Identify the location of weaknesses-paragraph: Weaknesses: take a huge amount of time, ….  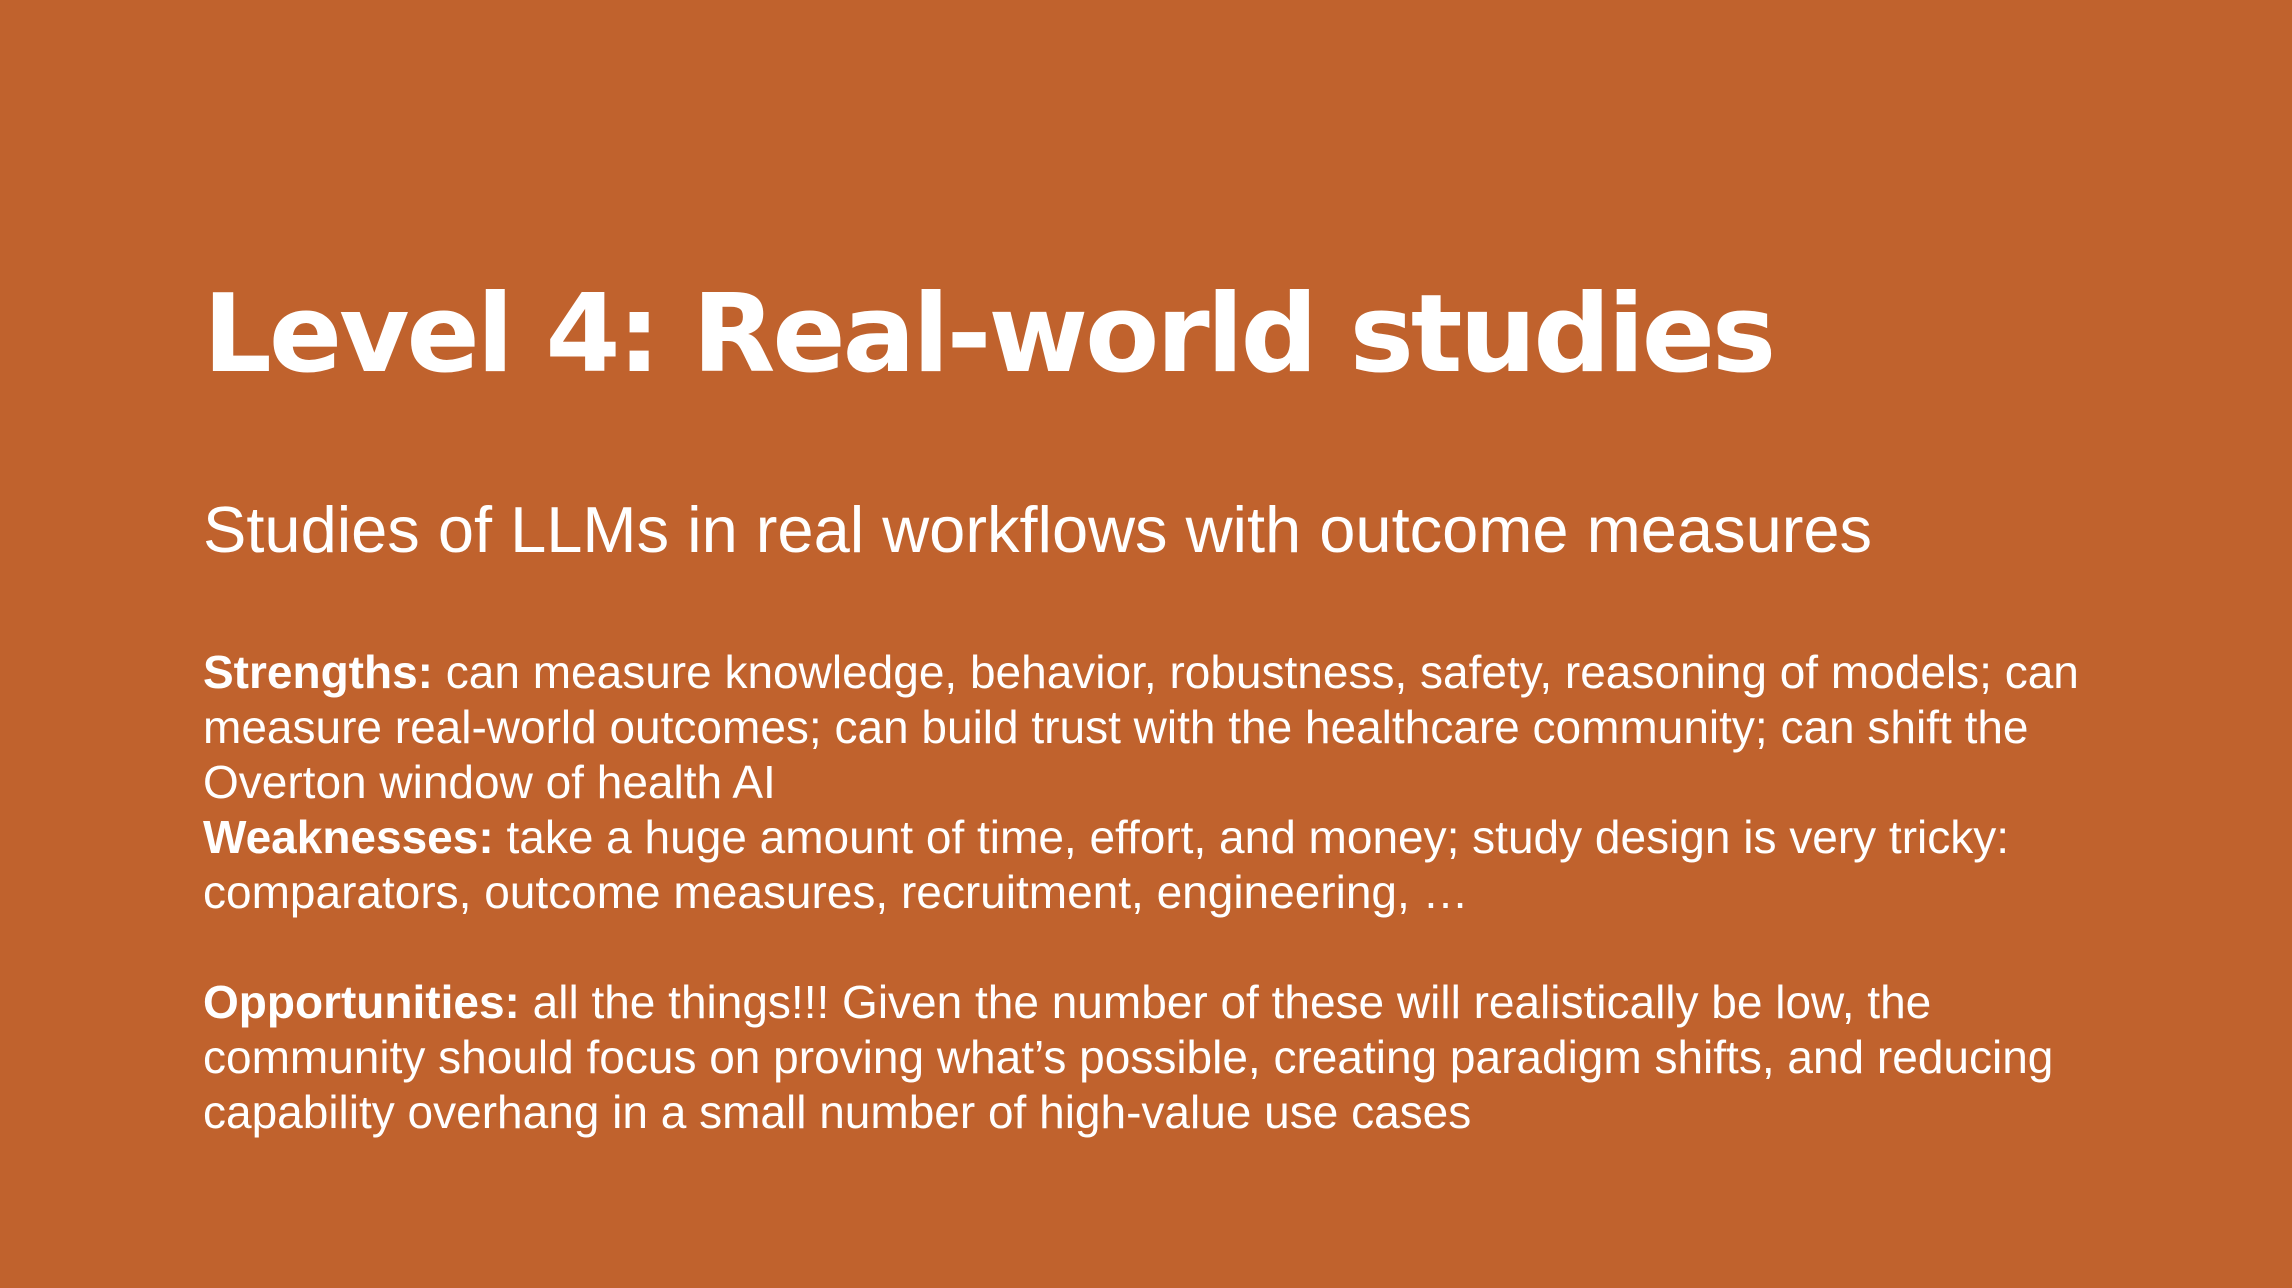
(1153, 865).